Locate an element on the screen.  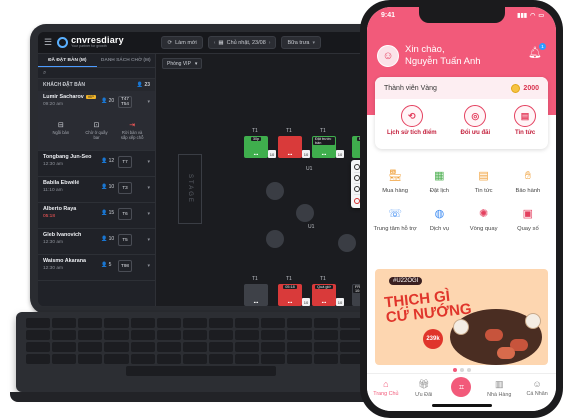
row-action: ⇥ Rời bàn và sắp xếp chỗ is located at coordinates (132, 130).